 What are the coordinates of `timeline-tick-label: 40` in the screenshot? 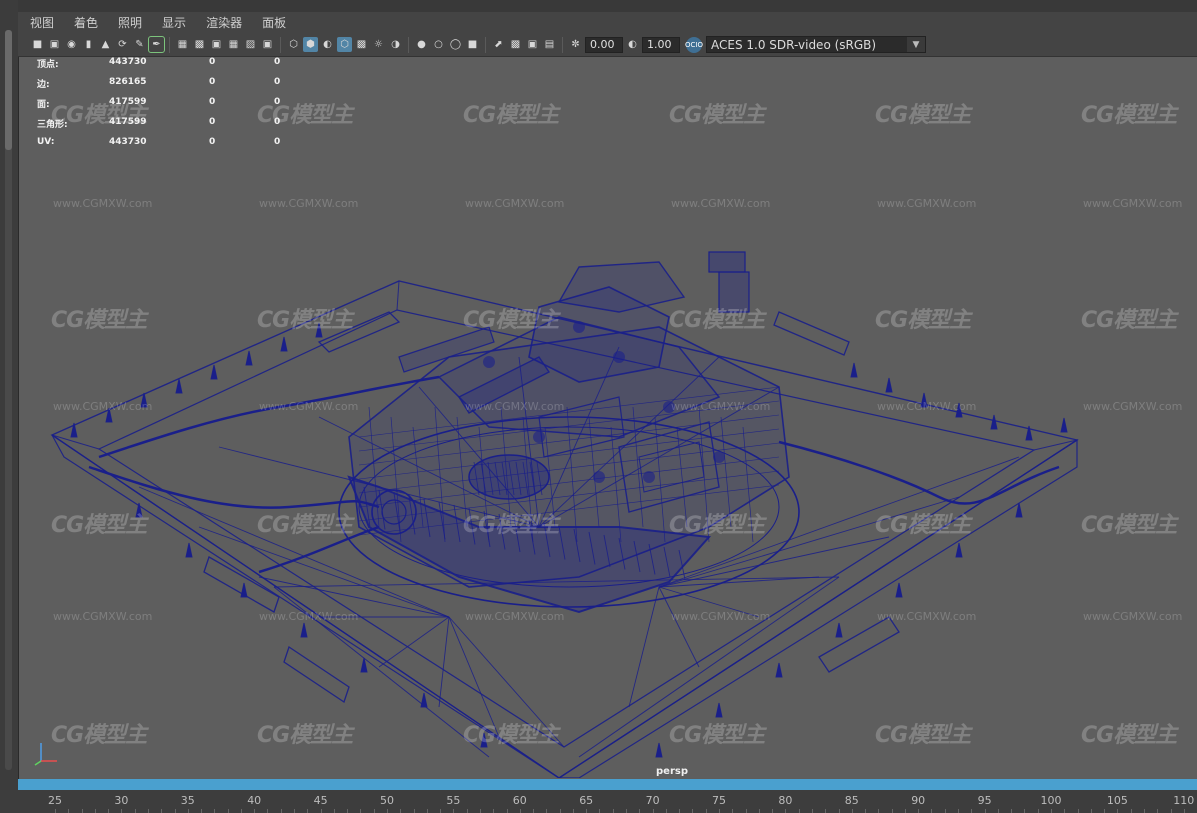 It's located at (254, 800).